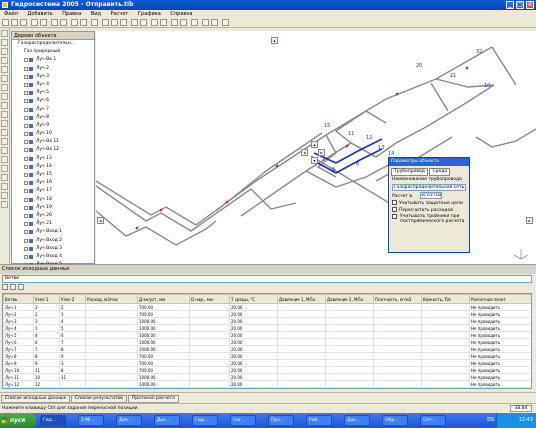 The image size is (536, 428). Describe the element at coordinates (53, 200) in the screenshot. I see `tree-item: Луч 18` at that location.